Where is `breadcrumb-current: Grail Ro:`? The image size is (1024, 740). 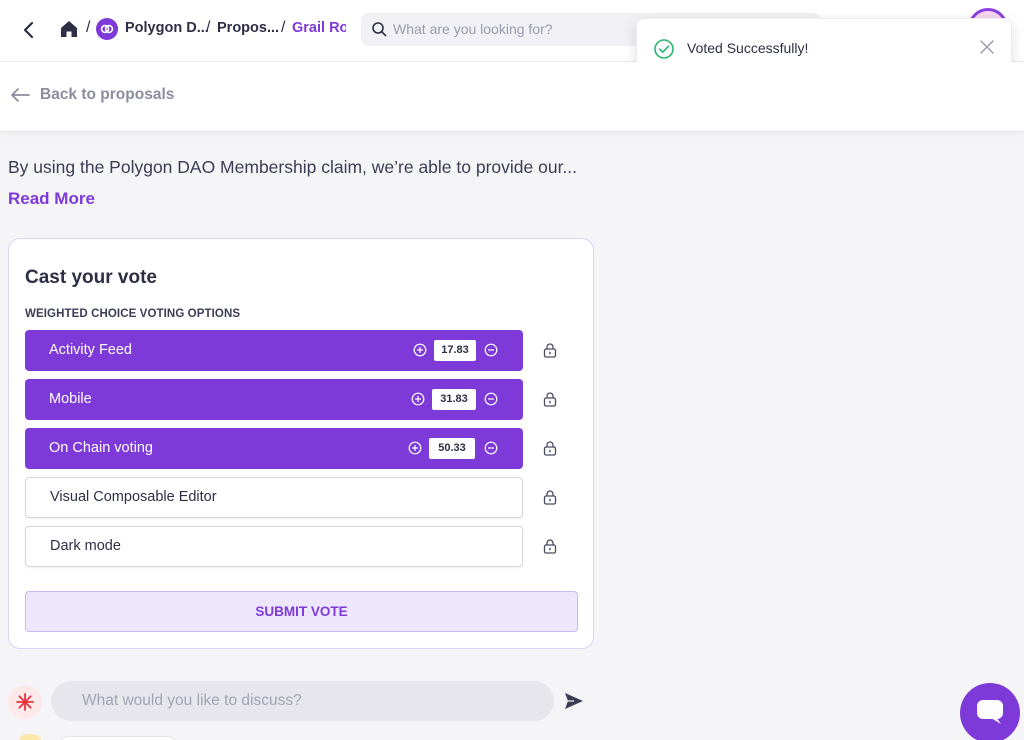
breadcrumb-current: Grail Ro: is located at coordinates (319, 28).